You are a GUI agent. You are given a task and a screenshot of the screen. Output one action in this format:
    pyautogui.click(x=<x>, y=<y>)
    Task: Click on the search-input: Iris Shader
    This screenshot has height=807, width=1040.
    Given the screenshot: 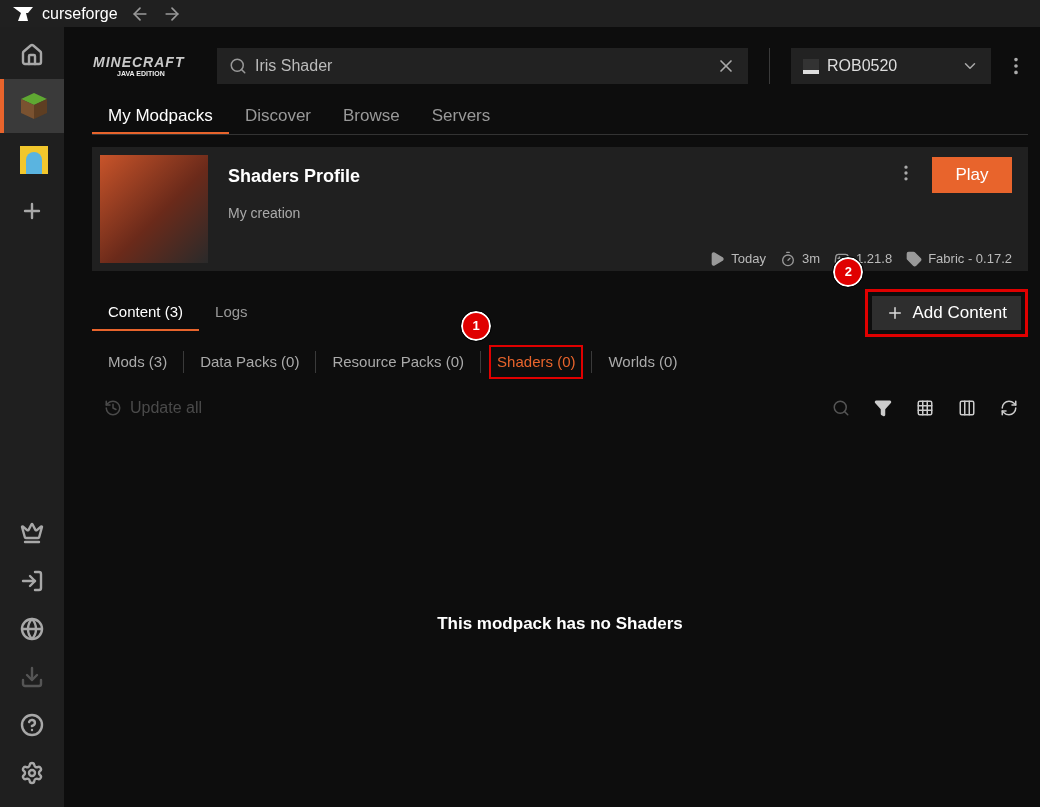 What is the action you would take?
    pyautogui.click(x=481, y=66)
    